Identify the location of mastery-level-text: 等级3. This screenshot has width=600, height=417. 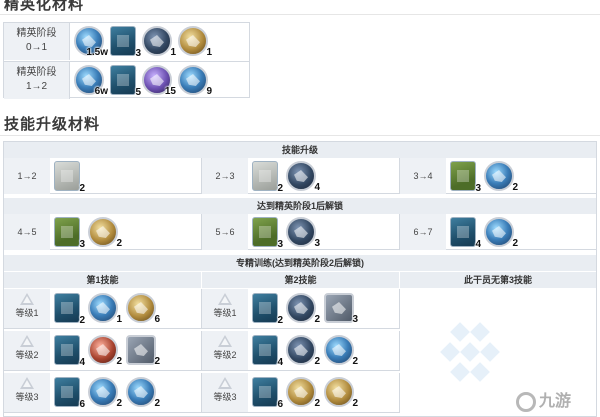
(225, 397).